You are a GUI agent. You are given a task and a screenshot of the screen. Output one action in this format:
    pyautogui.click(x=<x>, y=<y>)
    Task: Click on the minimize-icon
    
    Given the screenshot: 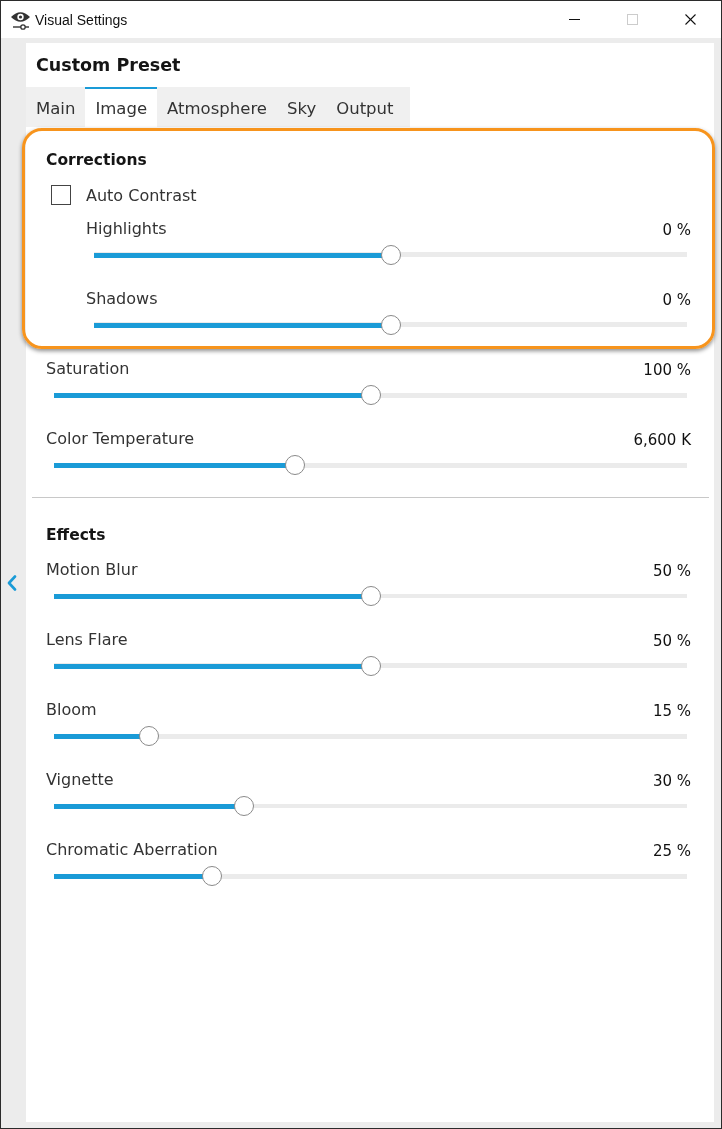 What is the action you would take?
    pyautogui.click(x=574, y=19)
    